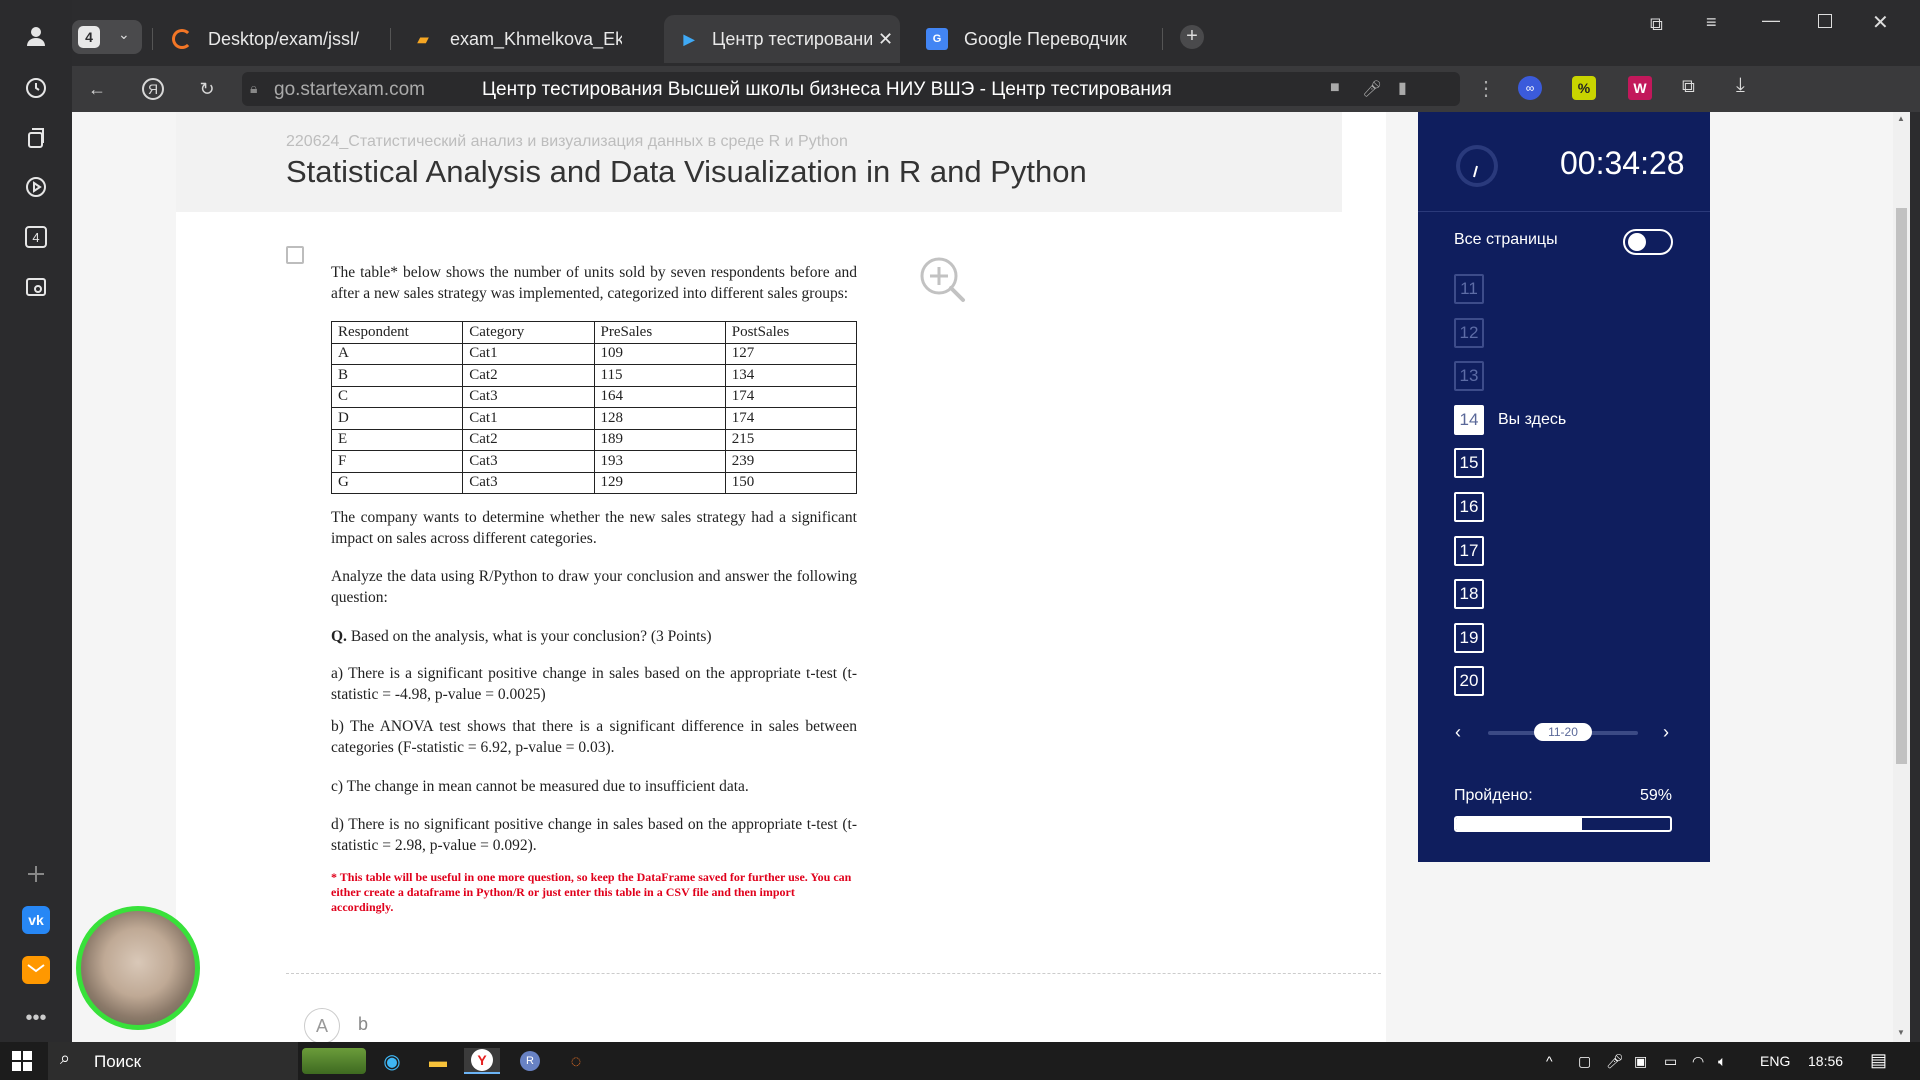 This screenshot has width=1920, height=1080. I want to click on download-icon: ⤓, so click(1740, 85).